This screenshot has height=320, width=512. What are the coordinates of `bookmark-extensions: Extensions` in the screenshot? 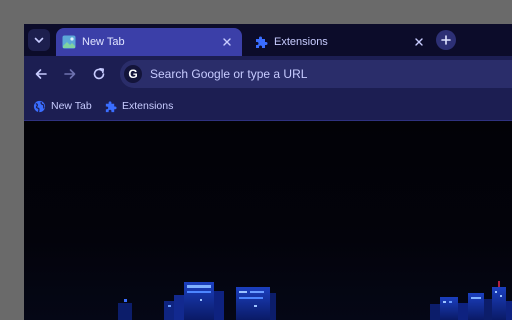 It's located at (138, 106).